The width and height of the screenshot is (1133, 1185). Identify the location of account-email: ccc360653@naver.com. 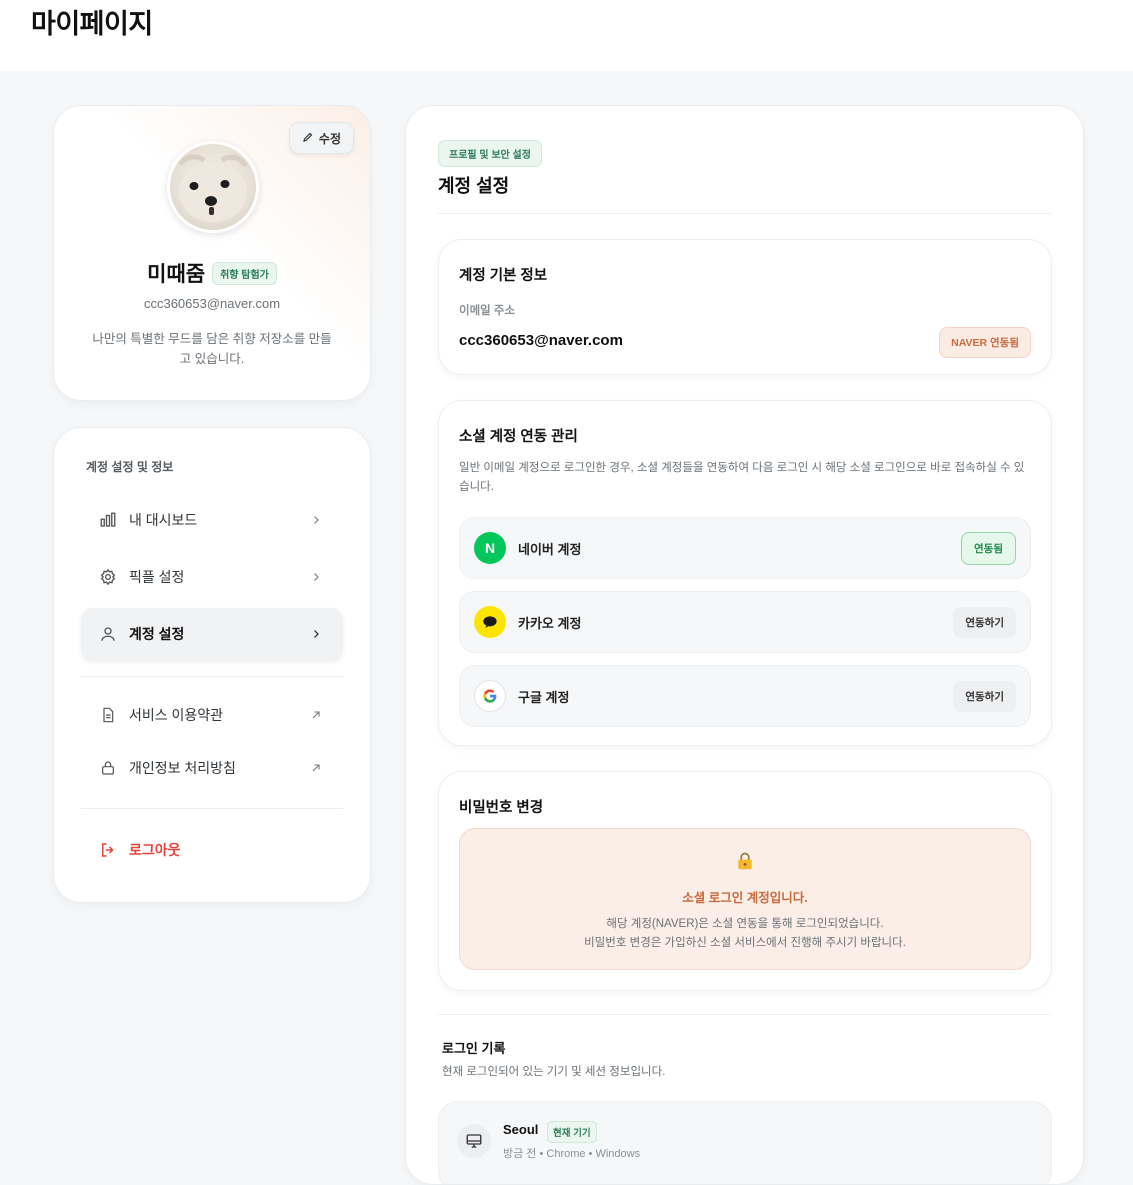
(541, 340).